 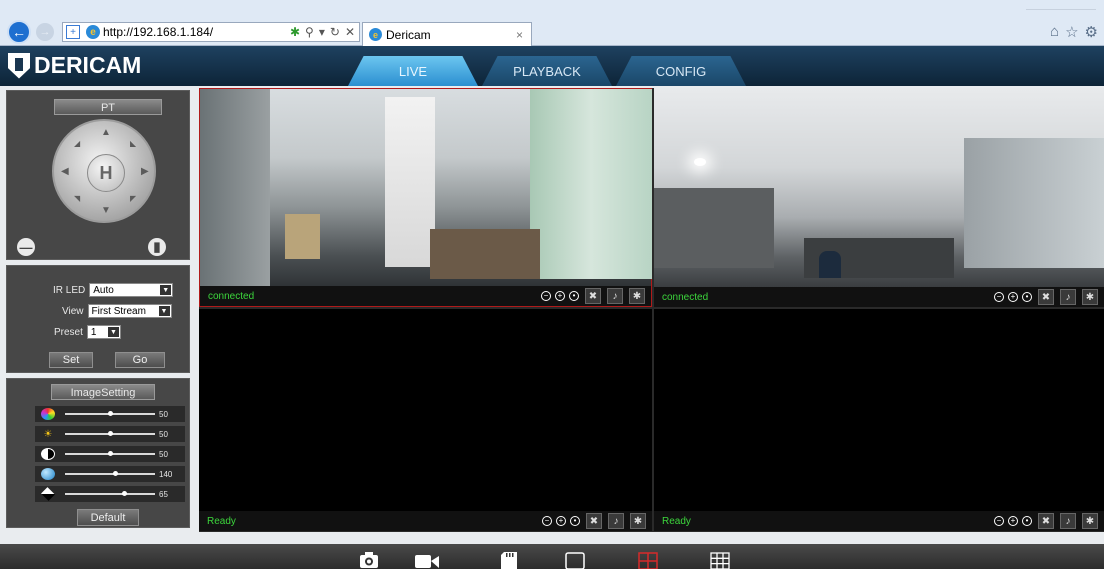 What do you see at coordinates (111, 494) in the screenshot?
I see `sharpness-slider: 65` at bounding box center [111, 494].